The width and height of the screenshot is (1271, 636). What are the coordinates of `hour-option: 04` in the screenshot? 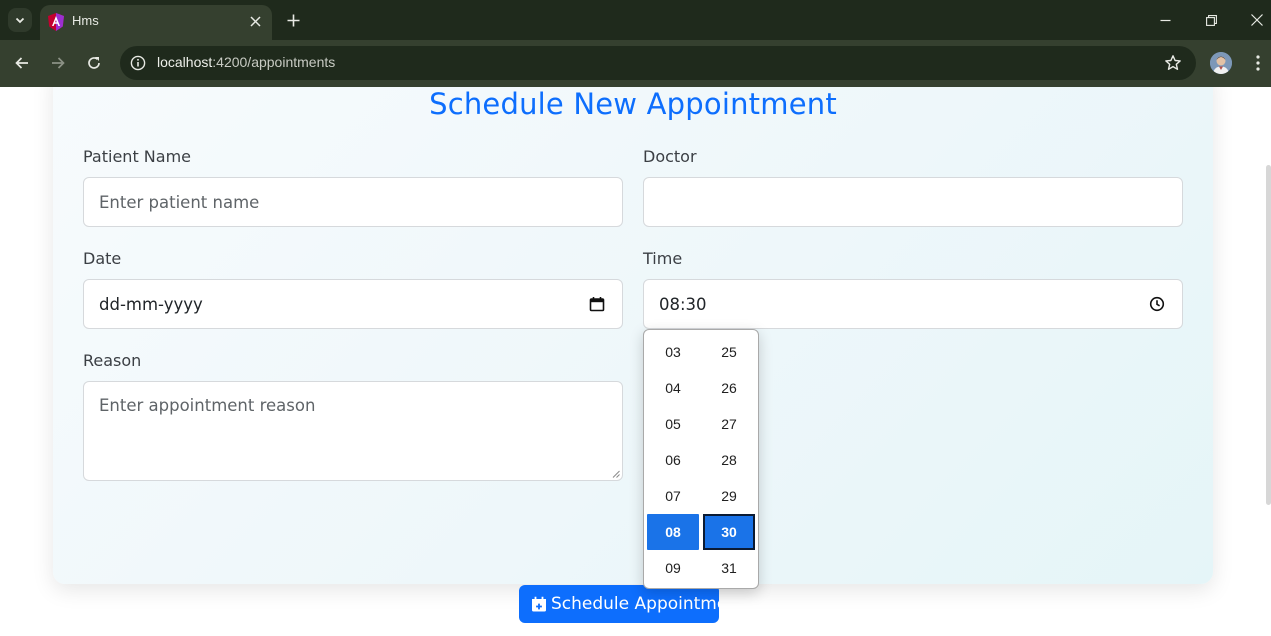 It's located at (673, 388).